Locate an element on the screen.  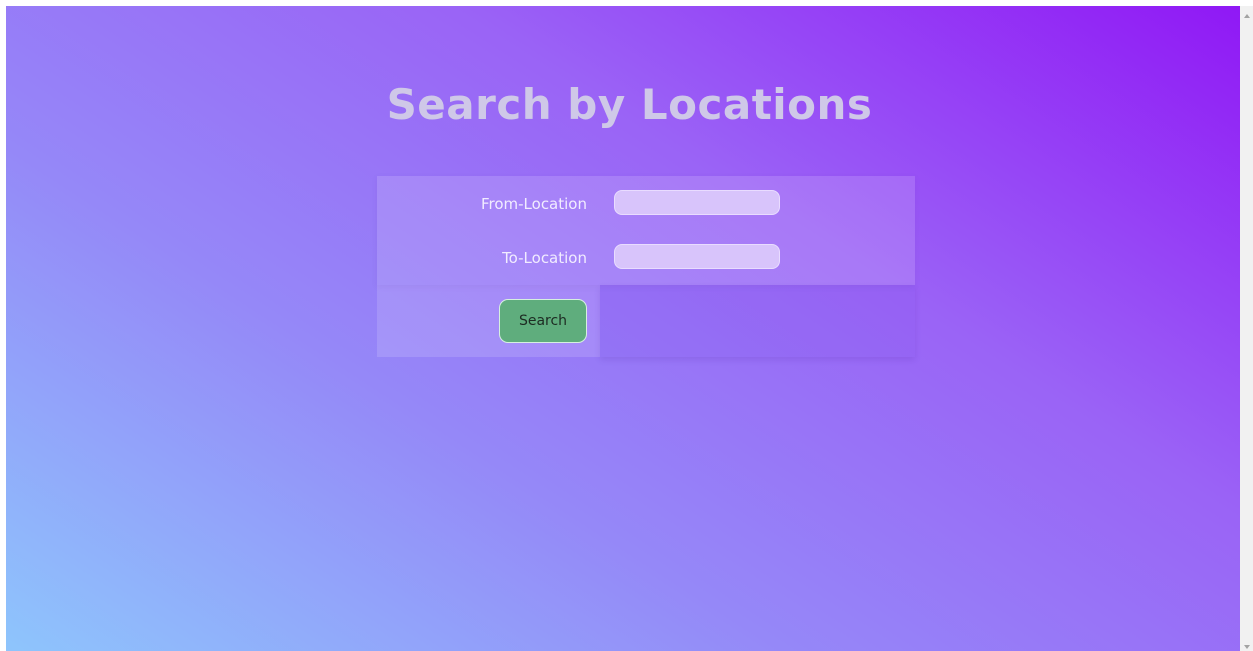
from-location-label: From-Location is located at coordinates (533, 204).